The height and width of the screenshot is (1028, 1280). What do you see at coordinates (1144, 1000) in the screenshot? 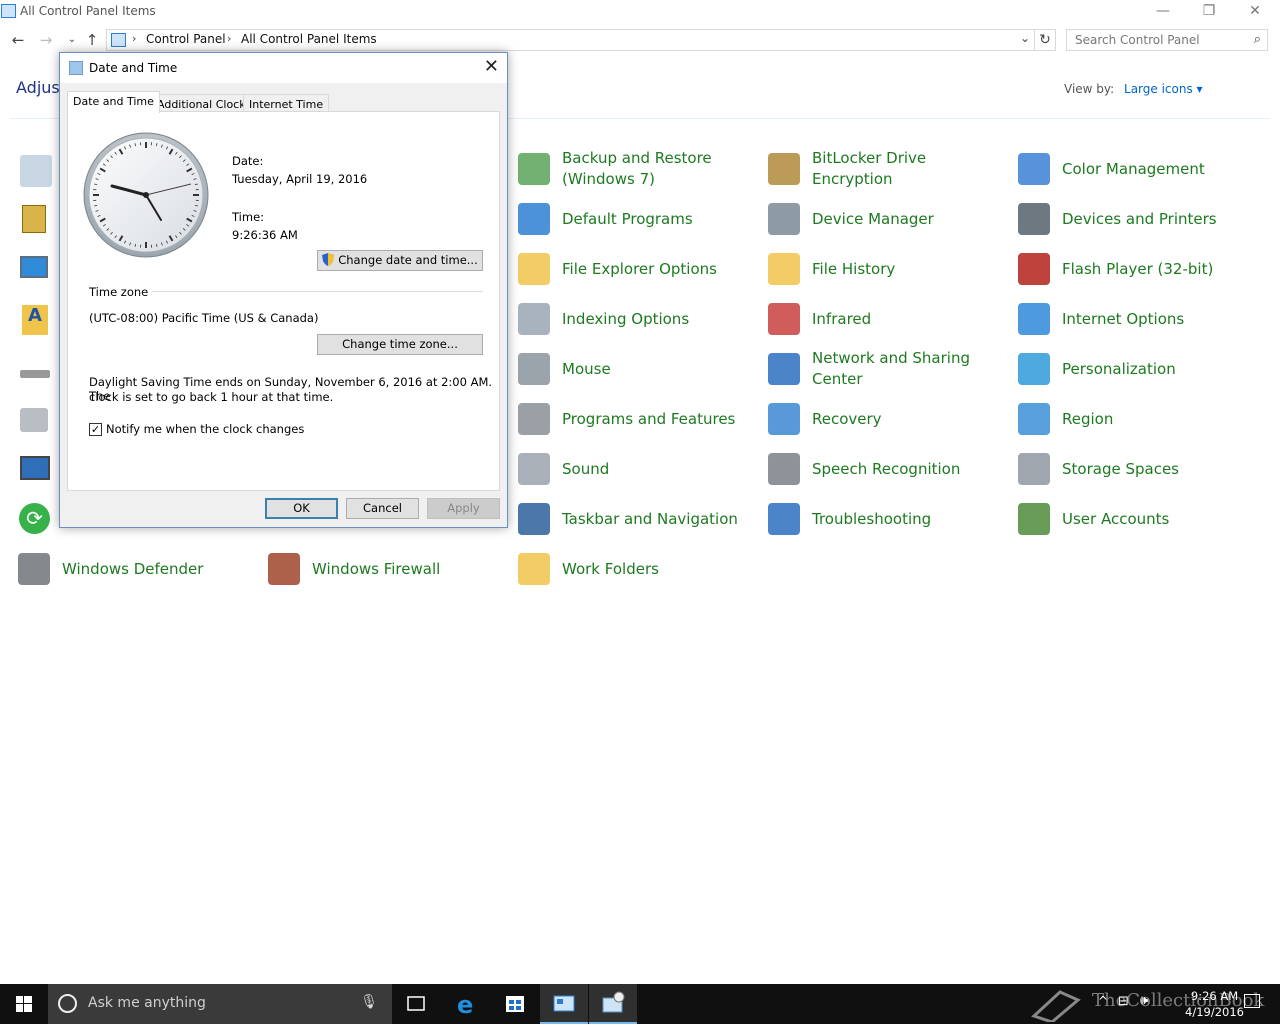
I see `volume-icon: 🕪` at bounding box center [1144, 1000].